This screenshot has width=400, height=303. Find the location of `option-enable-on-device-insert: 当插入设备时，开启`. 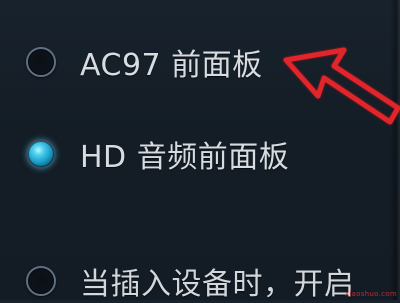

option-enable-on-device-insert: 当插入设备时，开启 is located at coordinates (190, 281).